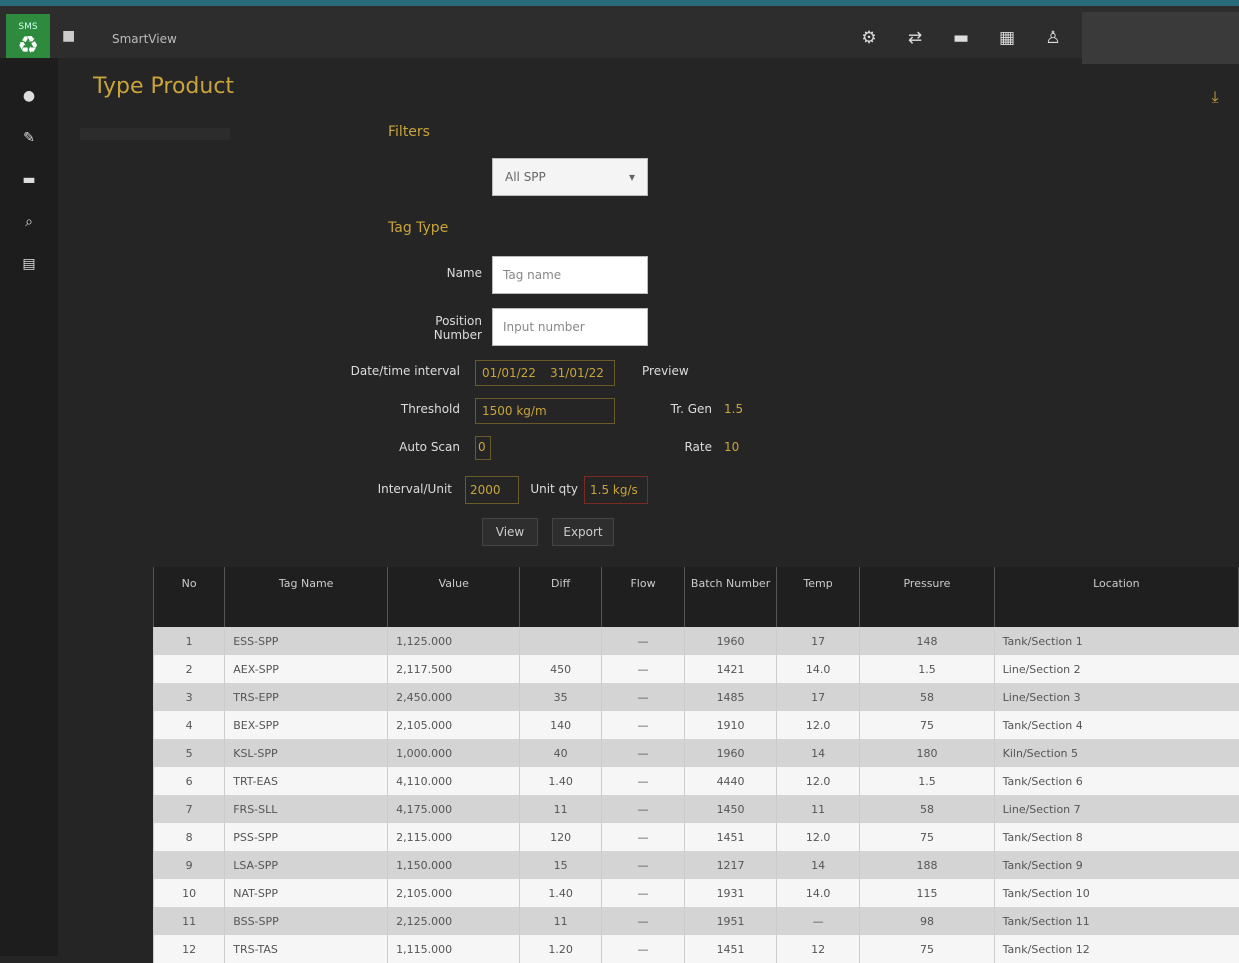 The height and width of the screenshot is (963, 1239). Describe the element at coordinates (454, 597) in the screenshot. I see `column-header: Value` at that location.